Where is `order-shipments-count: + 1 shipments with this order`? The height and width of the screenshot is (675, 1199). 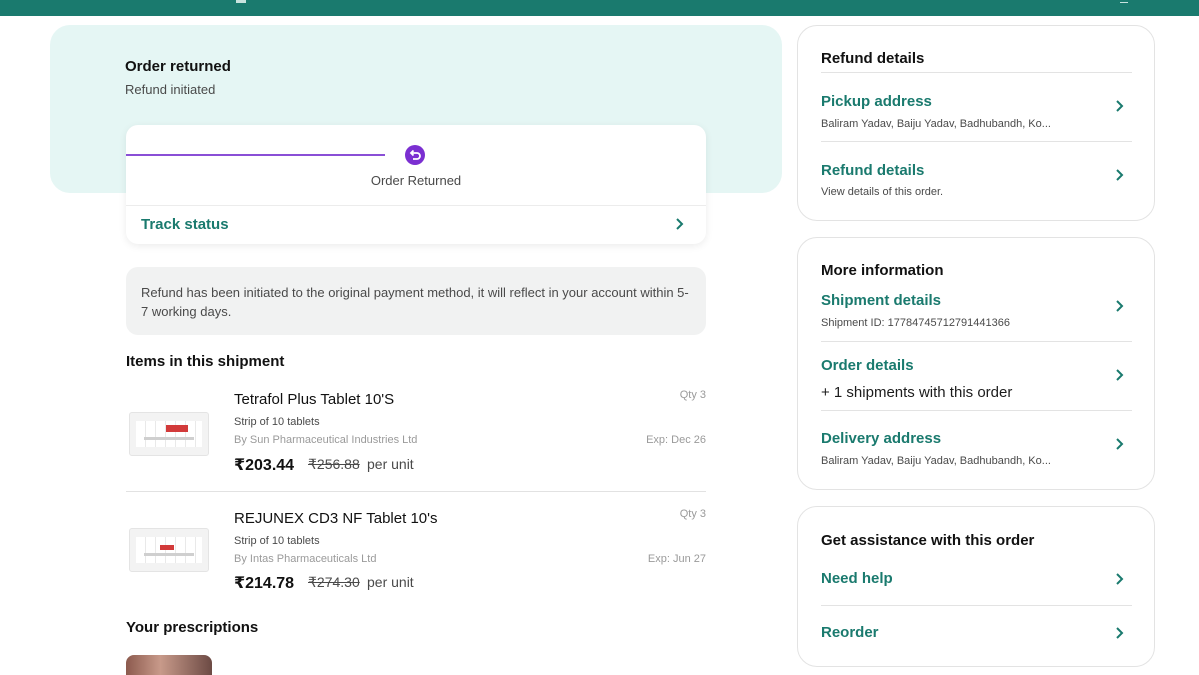 order-shipments-count: + 1 shipments with this order is located at coordinates (917, 392).